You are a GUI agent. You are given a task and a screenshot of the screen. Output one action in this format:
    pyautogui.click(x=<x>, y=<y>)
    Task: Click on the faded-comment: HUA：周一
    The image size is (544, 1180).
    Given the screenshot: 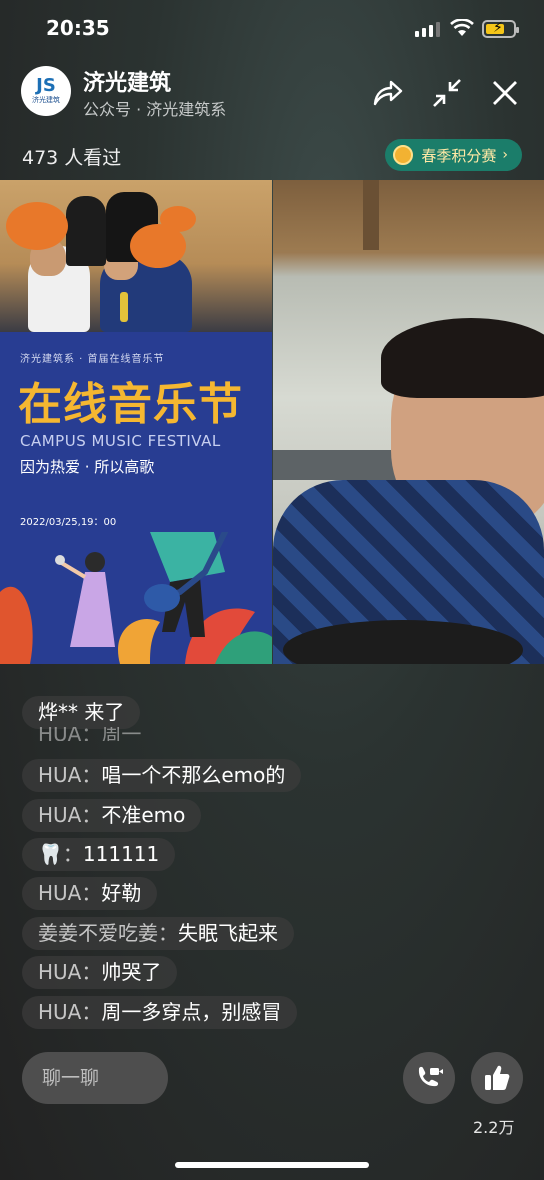 What is the action you would take?
    pyautogui.click(x=90, y=734)
    